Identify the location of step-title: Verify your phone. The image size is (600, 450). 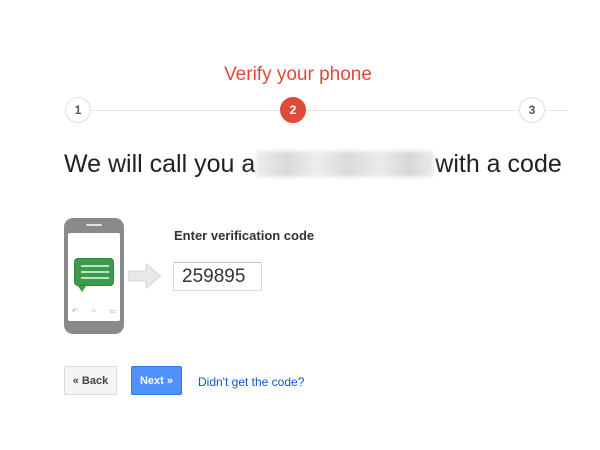
(298, 74).